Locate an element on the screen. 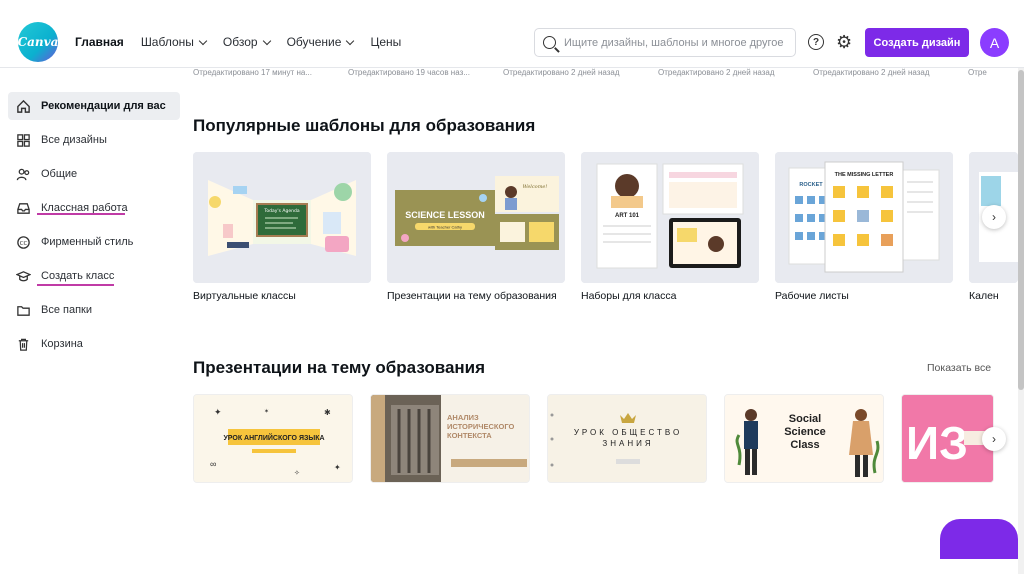  nav-discover: Обзор is located at coordinates (247, 42).